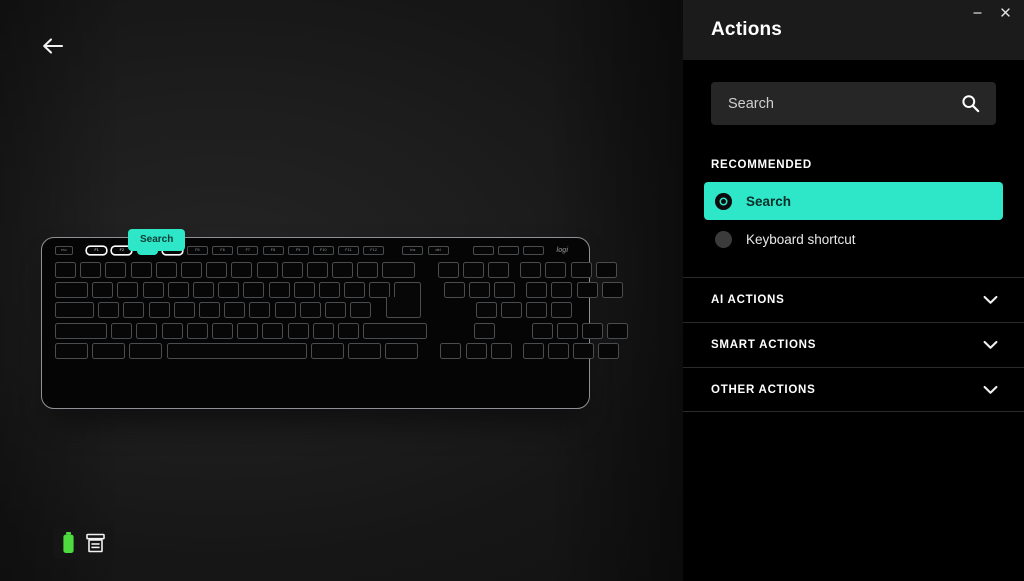 The image size is (1024, 581). Describe the element at coordinates (395, 330) in the screenshot. I see `key-shift-right` at that location.